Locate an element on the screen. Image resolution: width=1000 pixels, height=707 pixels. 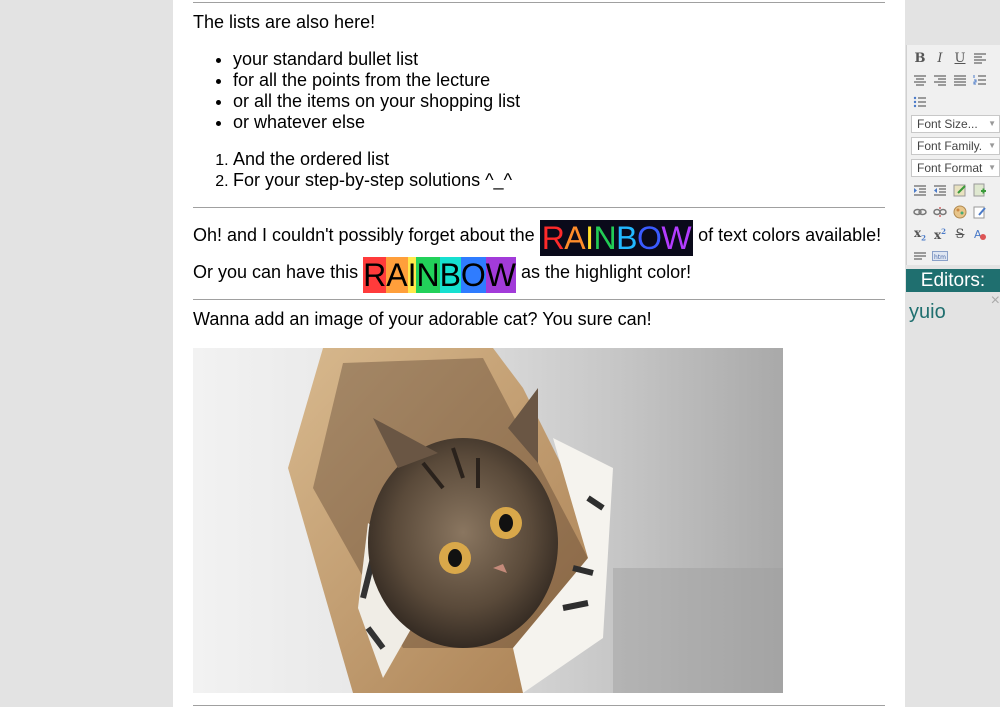
rainbow-letter: N is located at coordinates (605, 238).